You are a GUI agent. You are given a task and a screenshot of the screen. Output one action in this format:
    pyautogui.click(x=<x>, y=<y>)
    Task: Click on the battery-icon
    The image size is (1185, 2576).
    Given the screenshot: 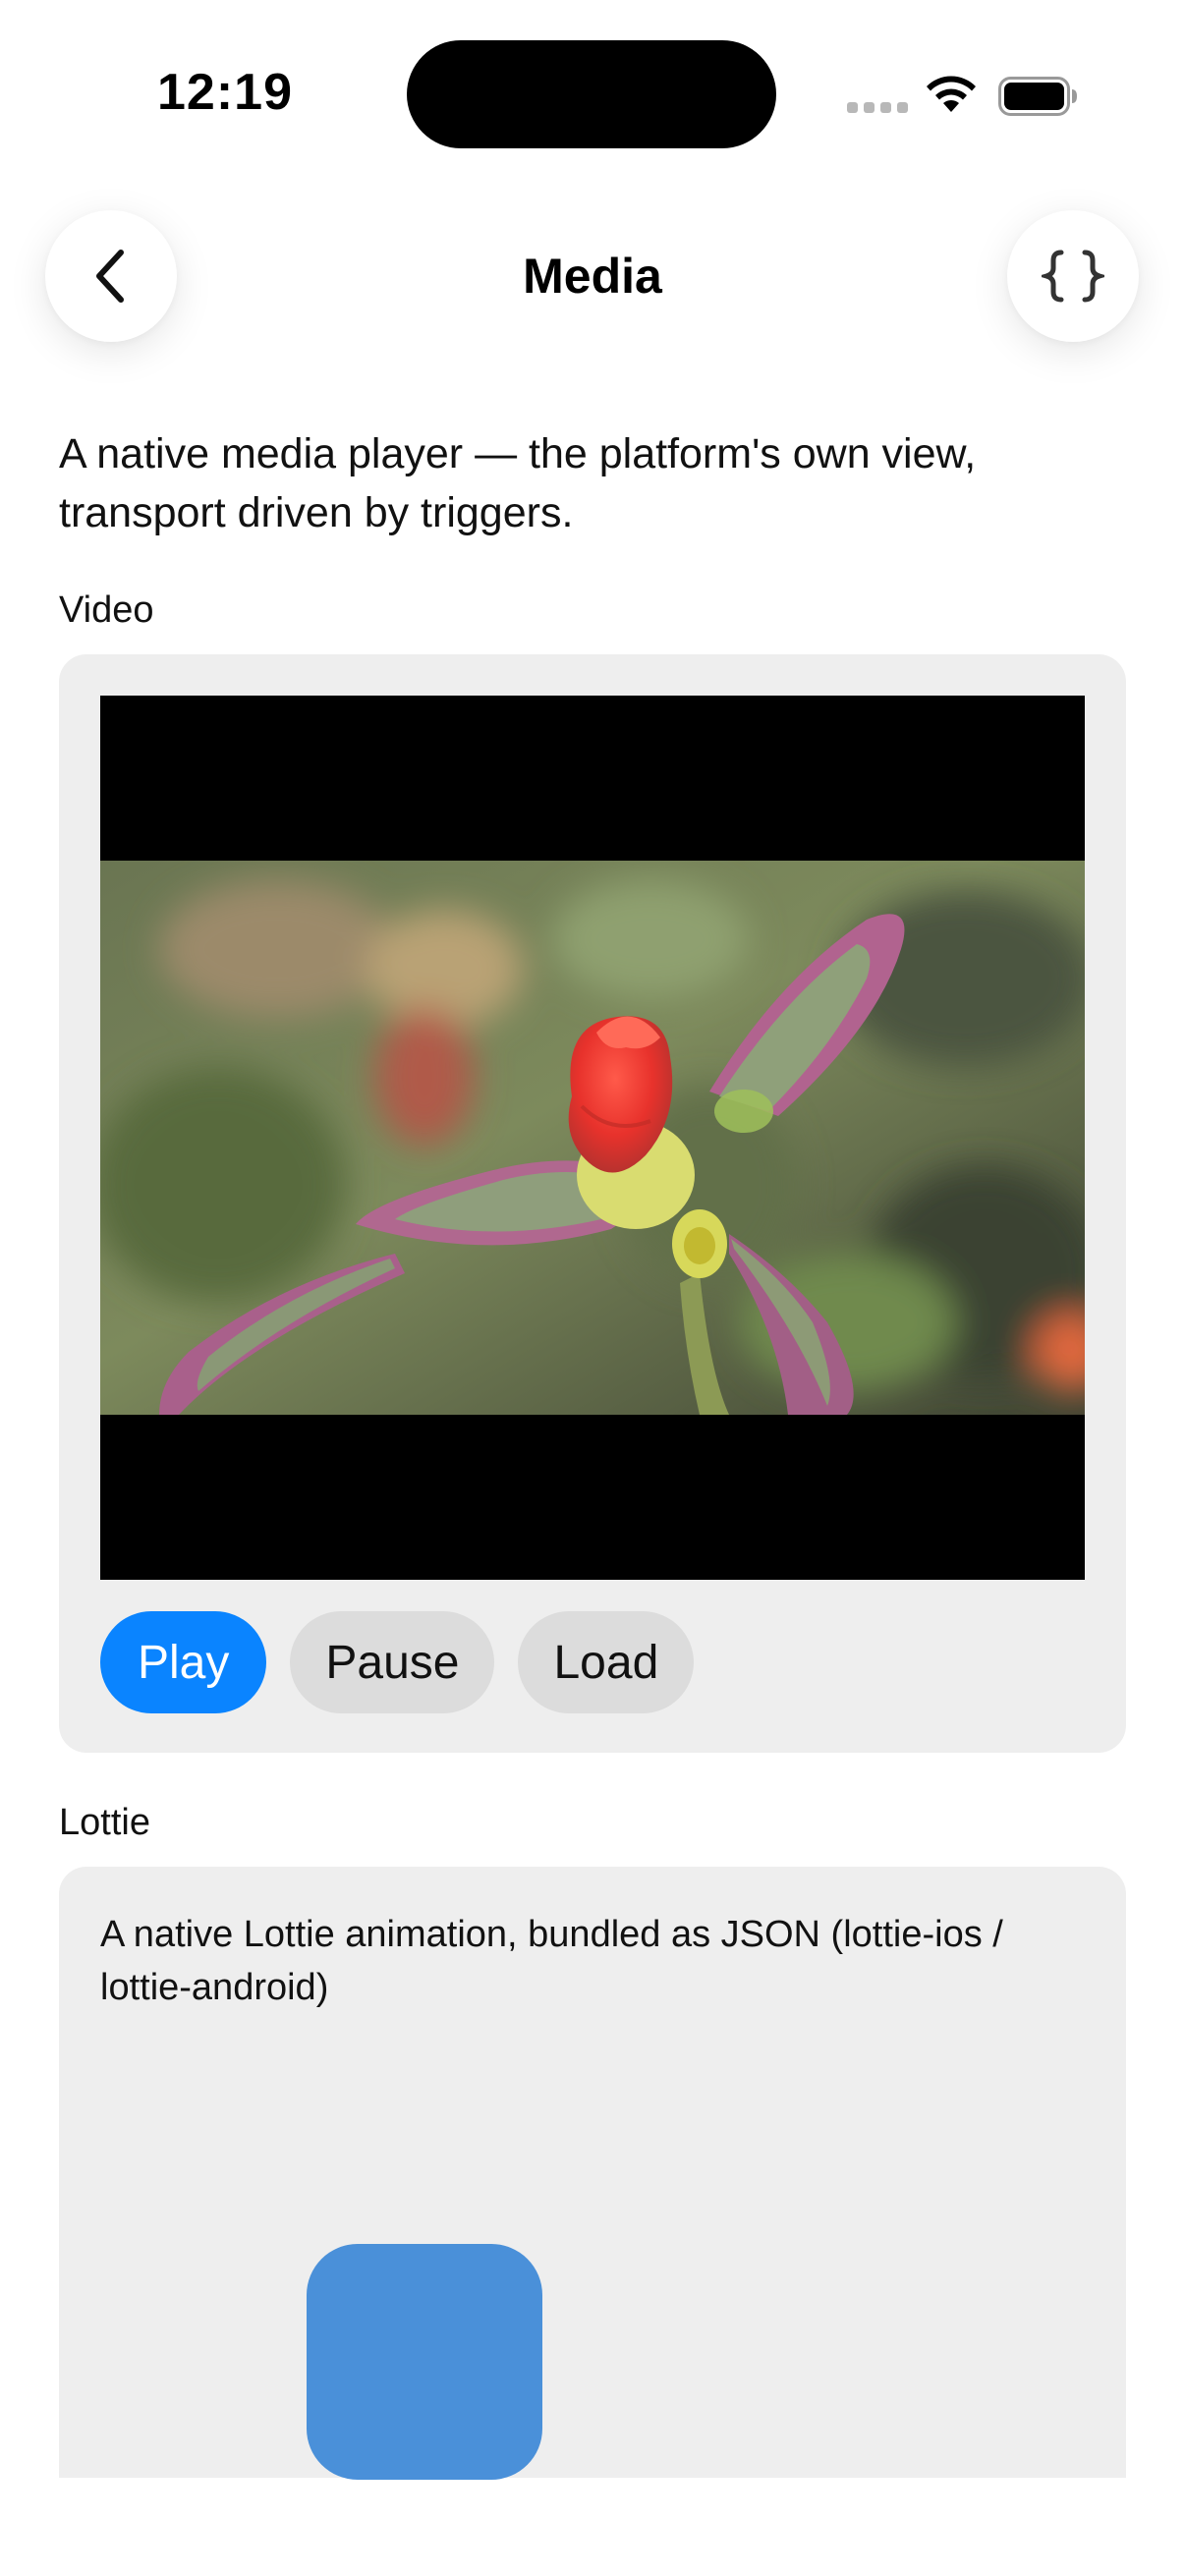 What is the action you would take?
    pyautogui.click(x=1038, y=96)
    